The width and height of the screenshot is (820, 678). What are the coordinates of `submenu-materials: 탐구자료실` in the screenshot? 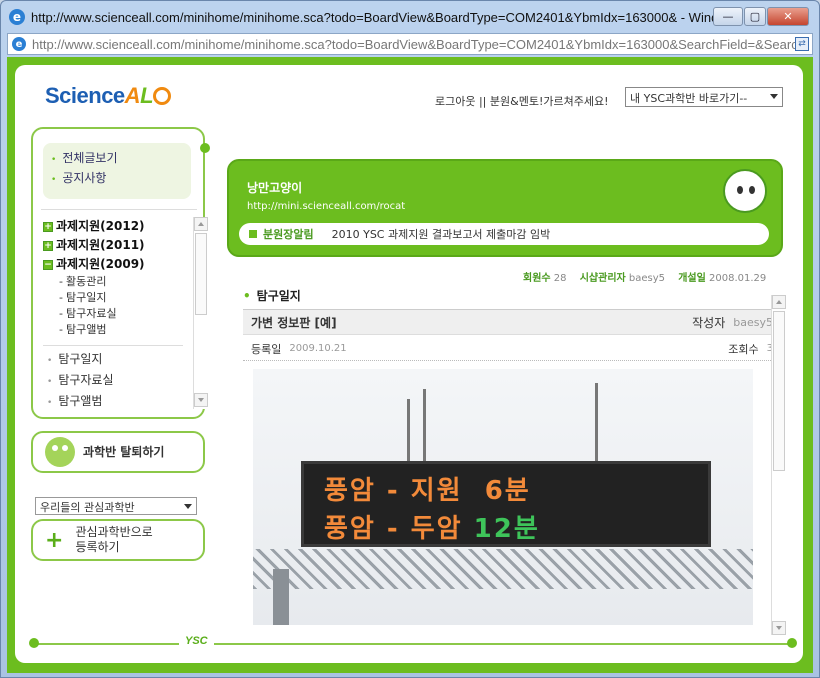 It's located at (118, 314).